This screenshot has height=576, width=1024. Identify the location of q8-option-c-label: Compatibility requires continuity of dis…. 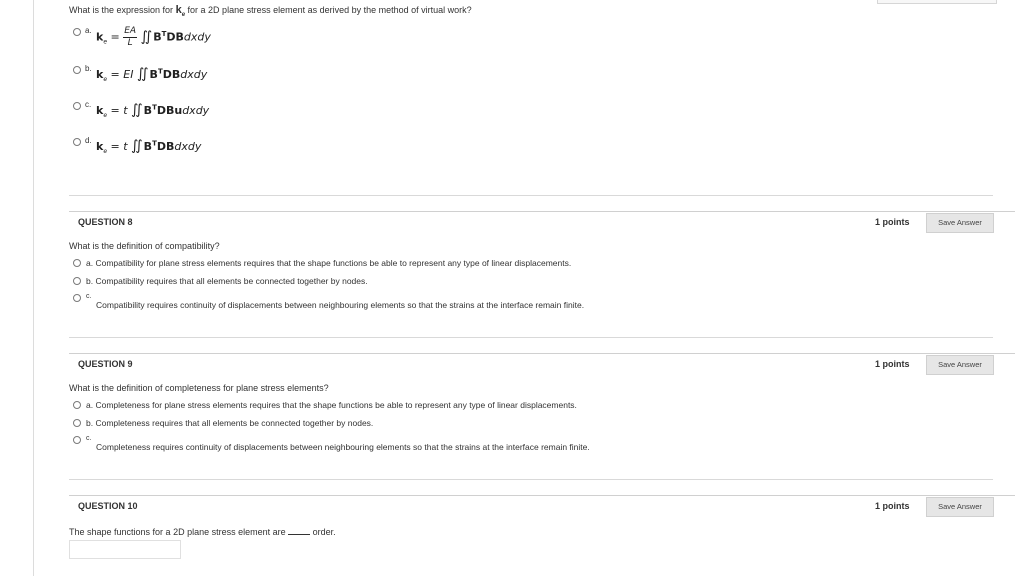
(340, 305).